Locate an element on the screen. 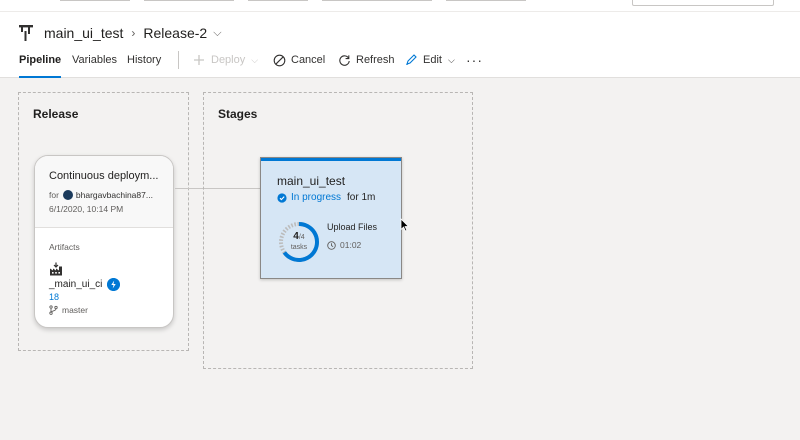 This screenshot has width=800, height=440. release-pipeline-icon is located at coordinates (26, 33).